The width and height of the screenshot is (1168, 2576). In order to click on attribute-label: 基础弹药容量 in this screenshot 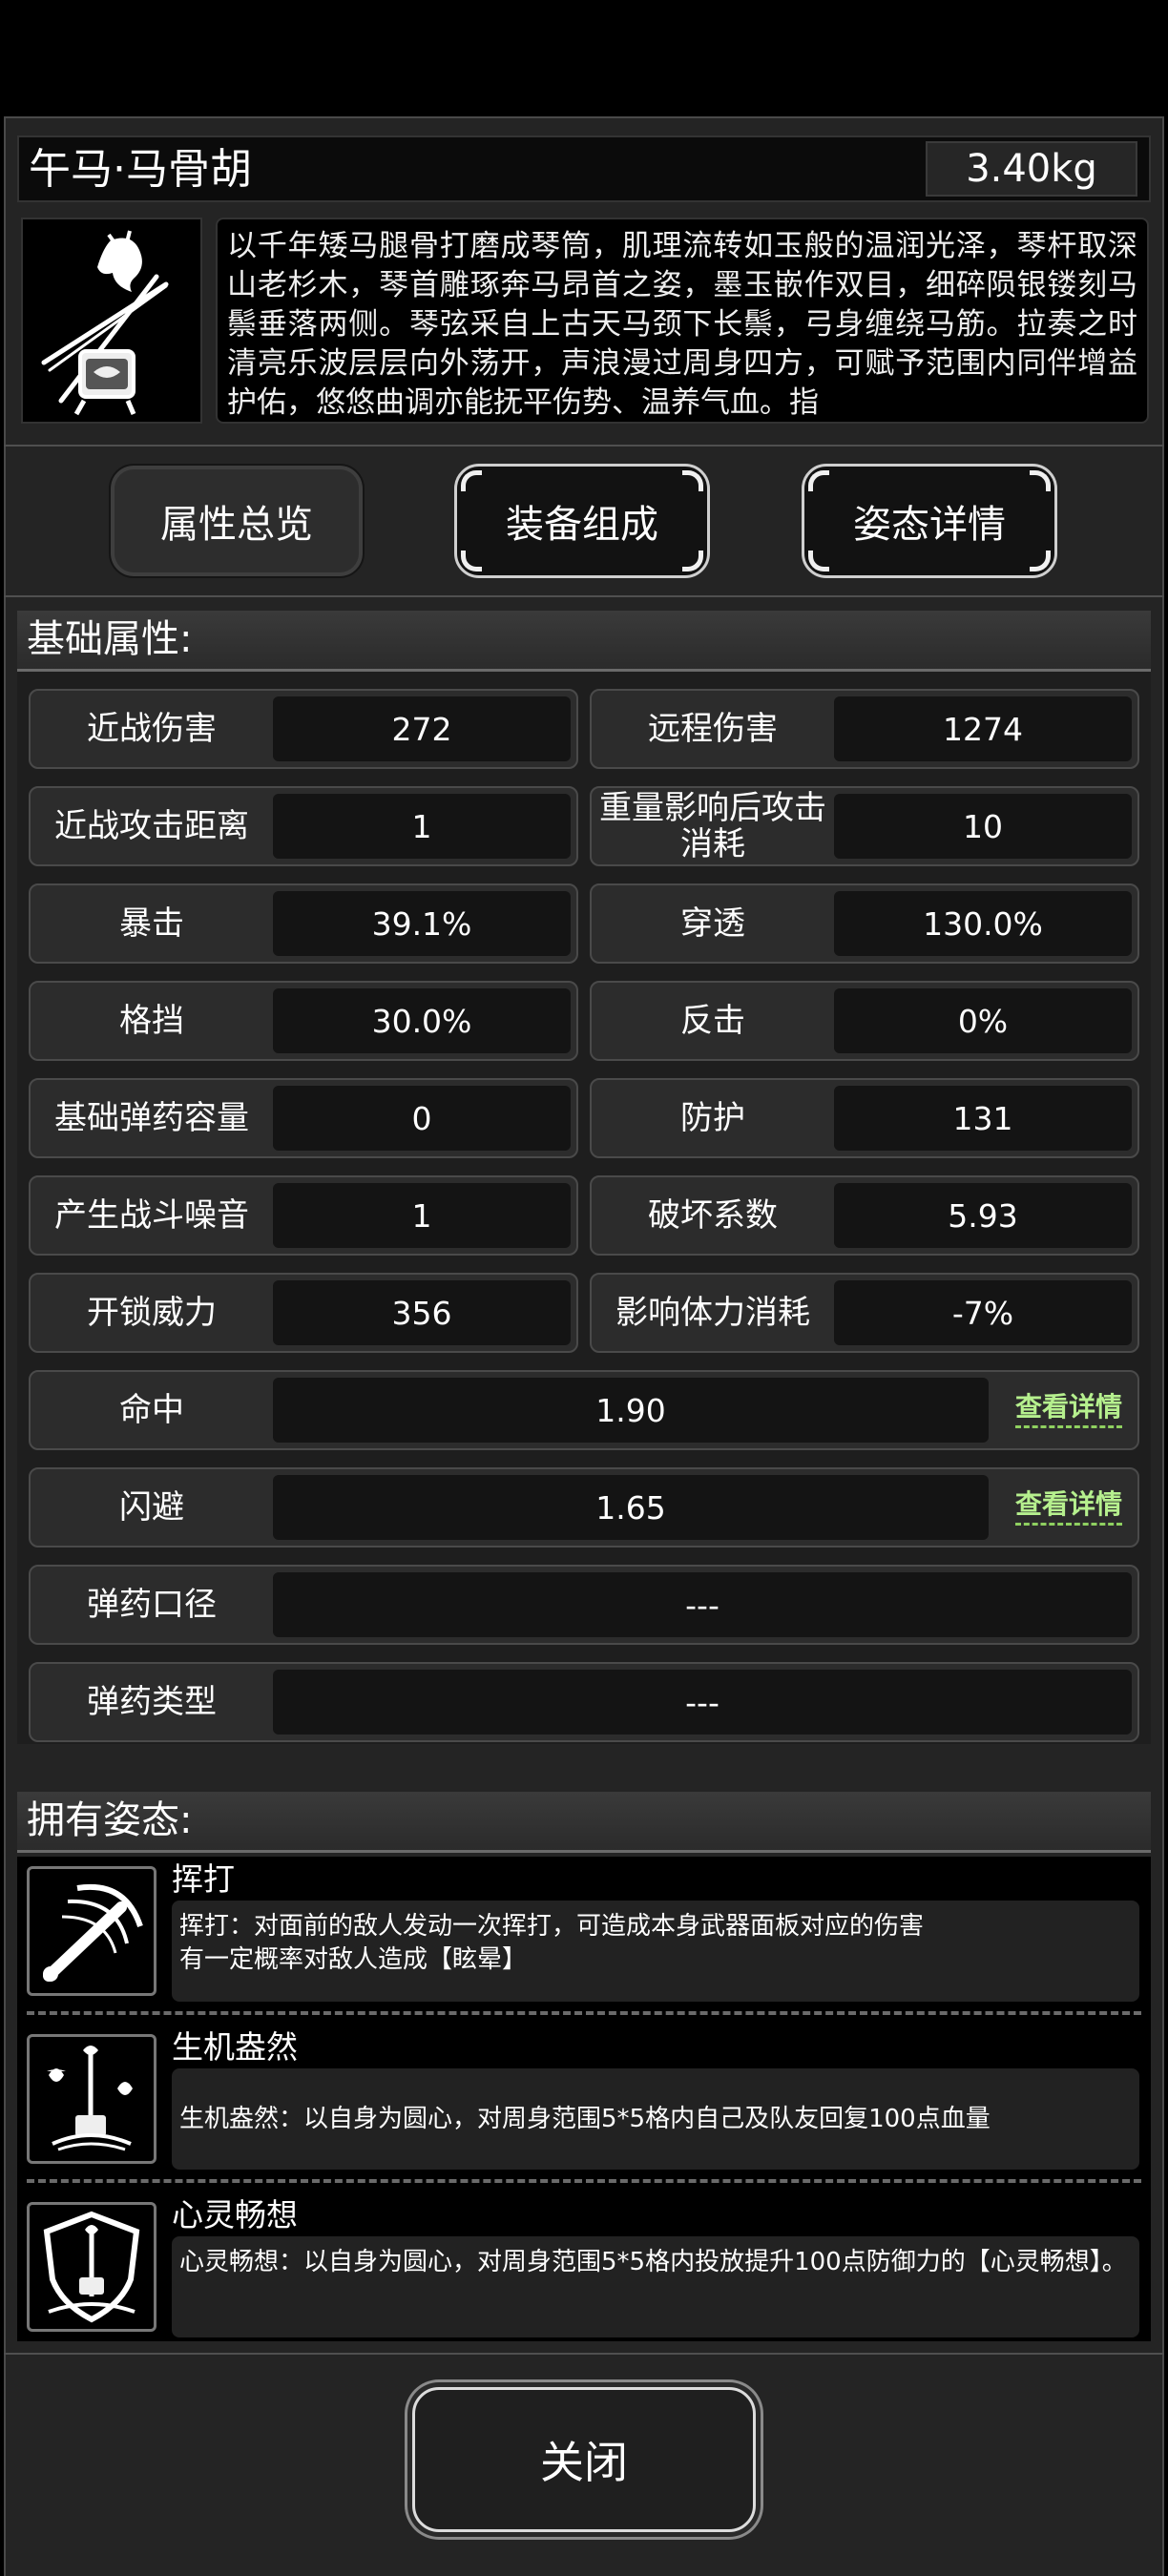, I will do `click(151, 1118)`.